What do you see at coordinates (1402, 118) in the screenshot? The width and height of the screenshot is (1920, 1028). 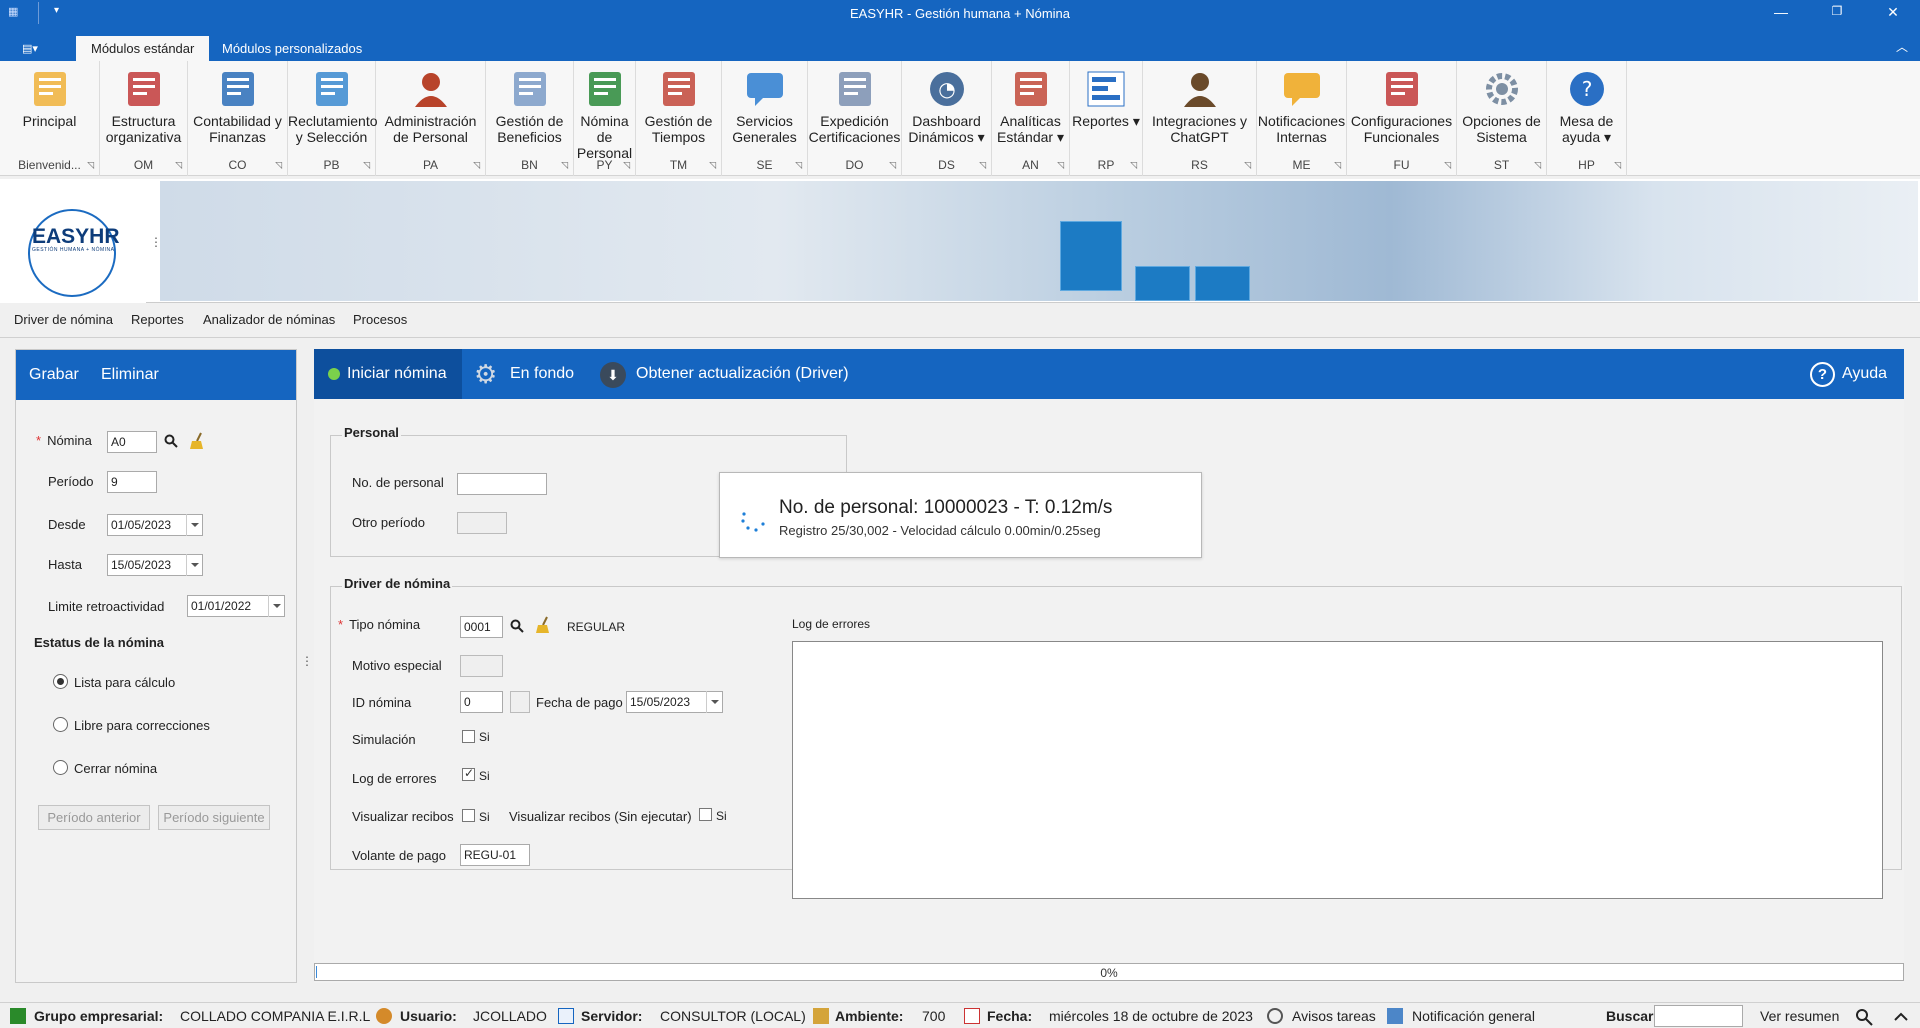 I see `ribbon-group-fu: Configuraciones Funcionales FU ◹` at bounding box center [1402, 118].